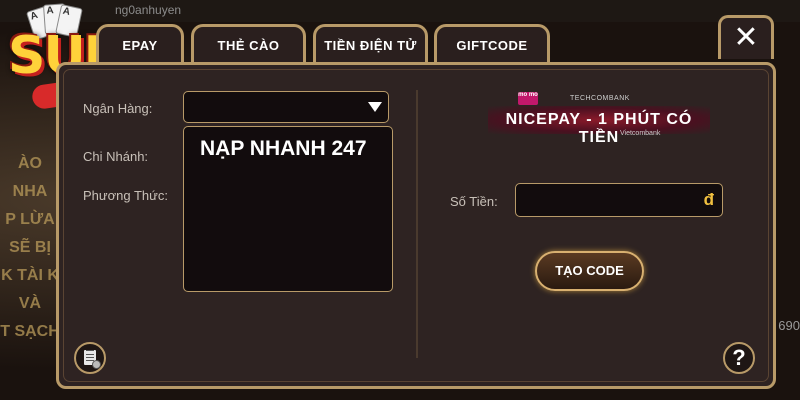  Describe the element at coordinates (619, 200) in the screenshot. I see `amount-input: đ` at that location.